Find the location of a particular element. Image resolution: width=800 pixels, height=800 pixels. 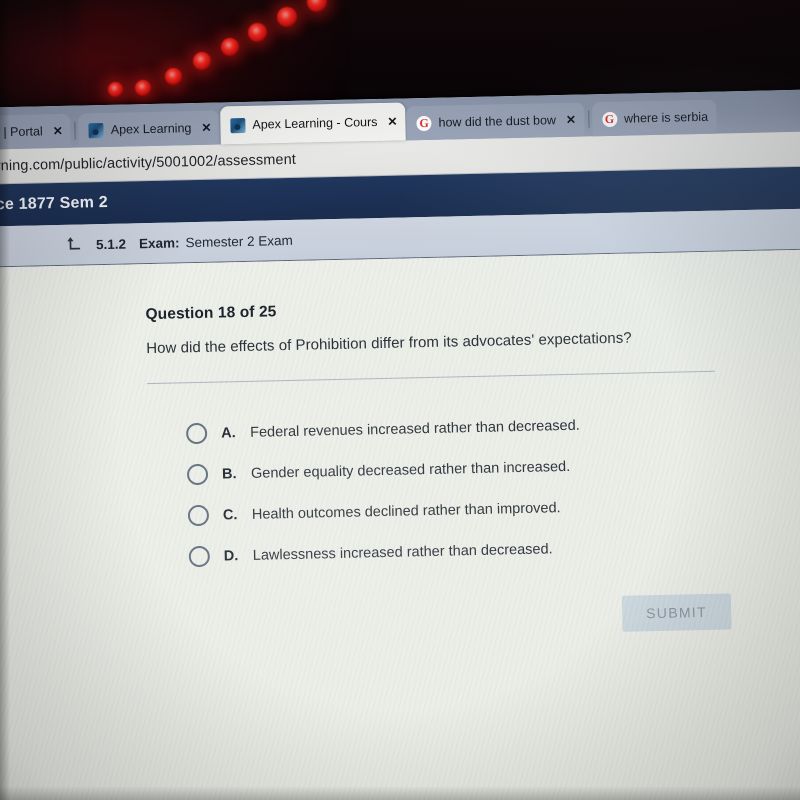

tab-title: ver | Portal is located at coordinates (21, 132).